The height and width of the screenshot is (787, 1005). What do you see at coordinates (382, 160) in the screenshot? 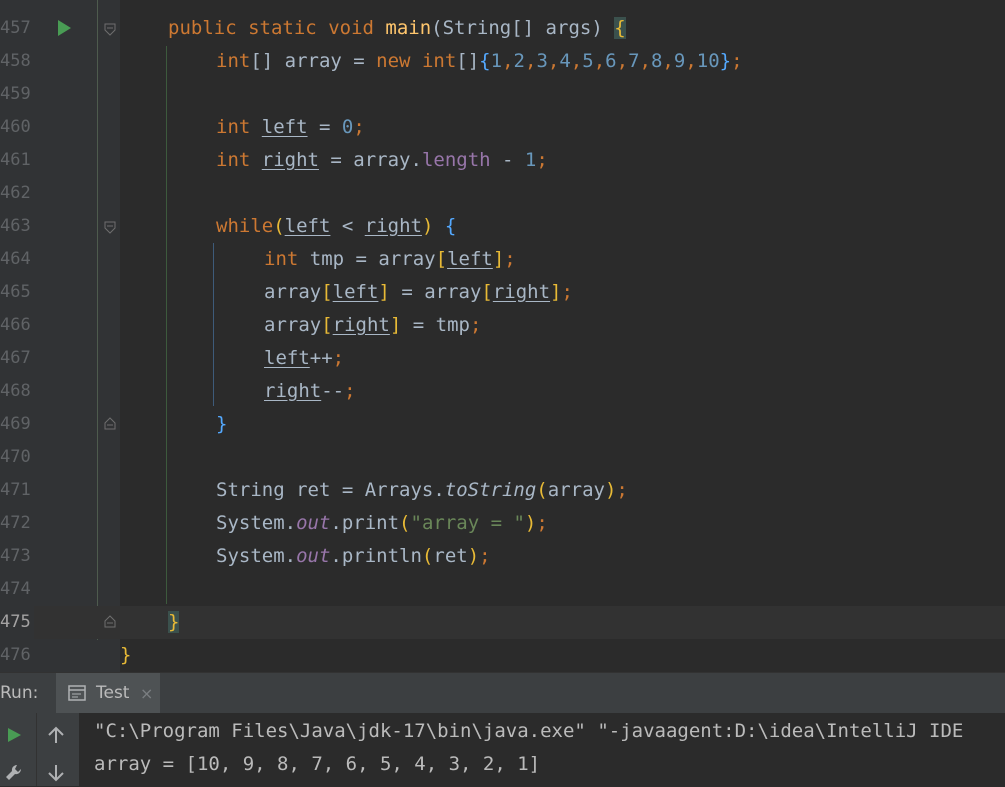
I see `code-text: int right = array.length - 1;` at bounding box center [382, 160].